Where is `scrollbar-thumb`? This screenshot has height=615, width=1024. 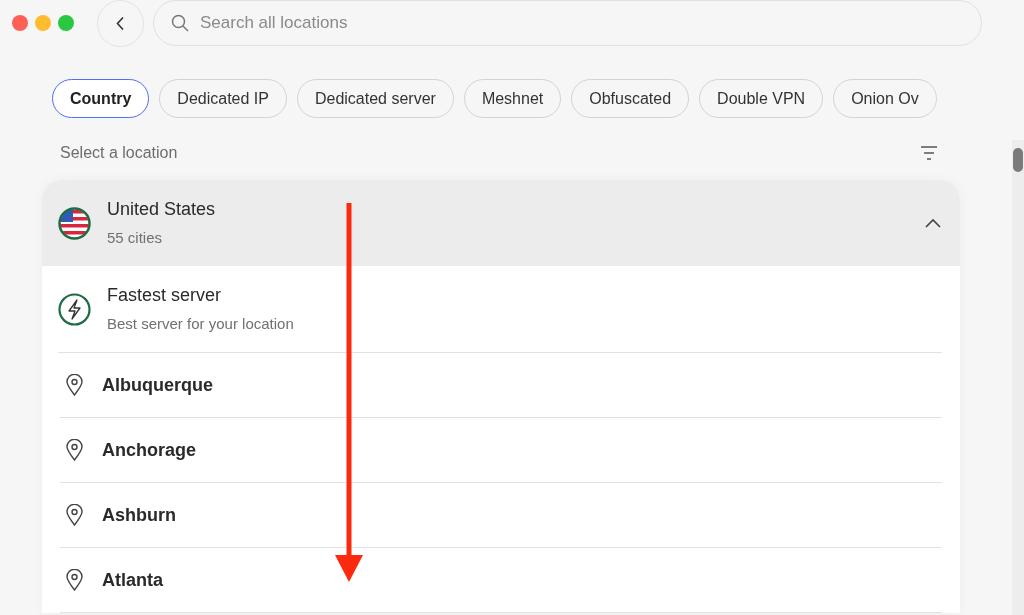
scrollbar-thumb is located at coordinates (1018, 160).